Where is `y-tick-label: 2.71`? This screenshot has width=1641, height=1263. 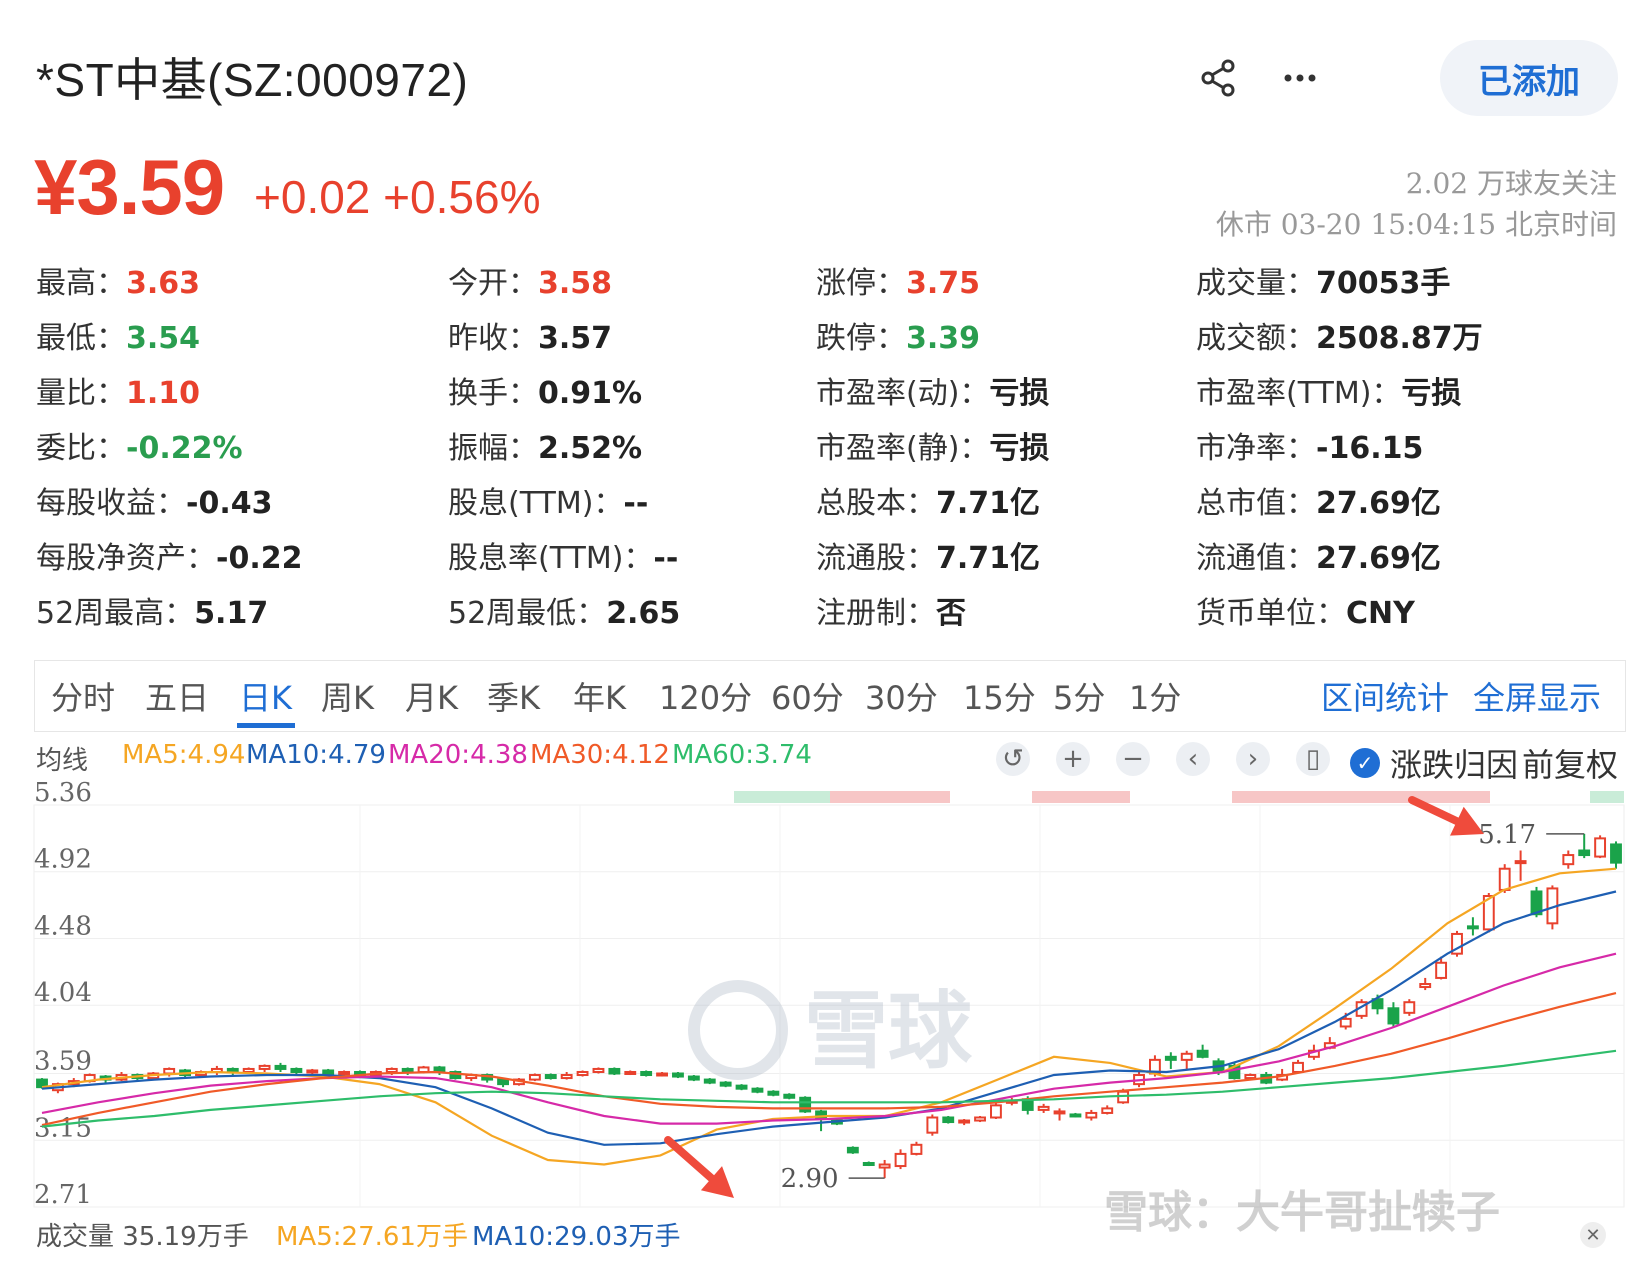 y-tick-label: 2.71 is located at coordinates (63, 1195).